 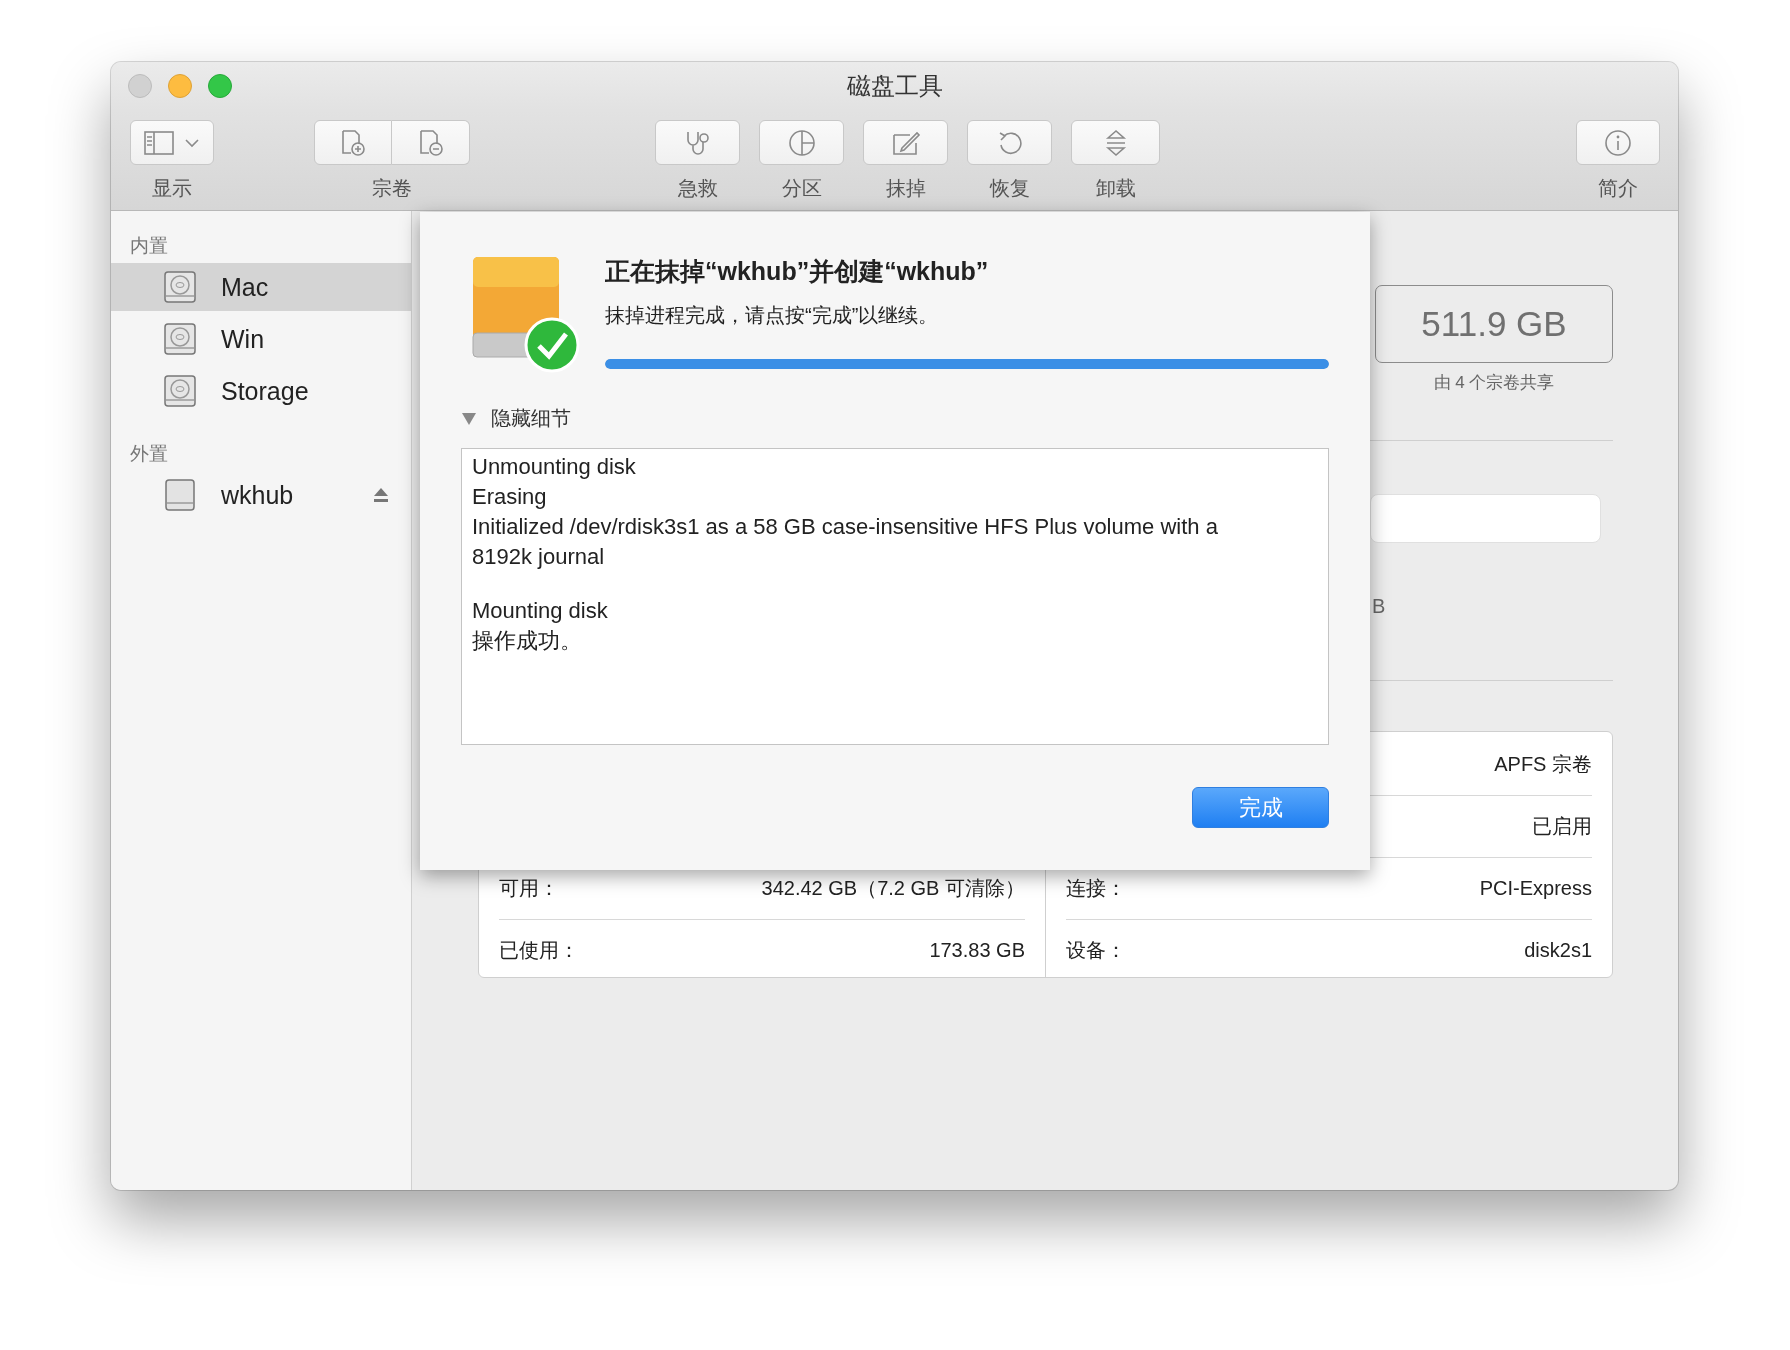 I want to click on info-label: 已使用：, so click(x=539, y=950).